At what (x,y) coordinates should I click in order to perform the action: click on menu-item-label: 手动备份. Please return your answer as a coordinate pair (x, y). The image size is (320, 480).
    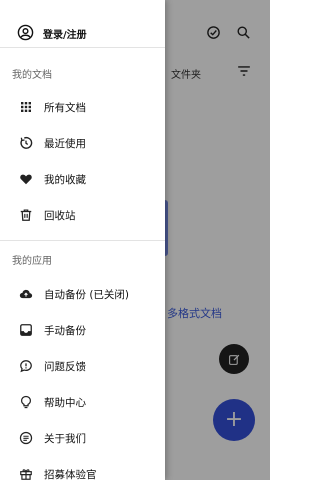
    Looking at the image, I should click on (65, 331).